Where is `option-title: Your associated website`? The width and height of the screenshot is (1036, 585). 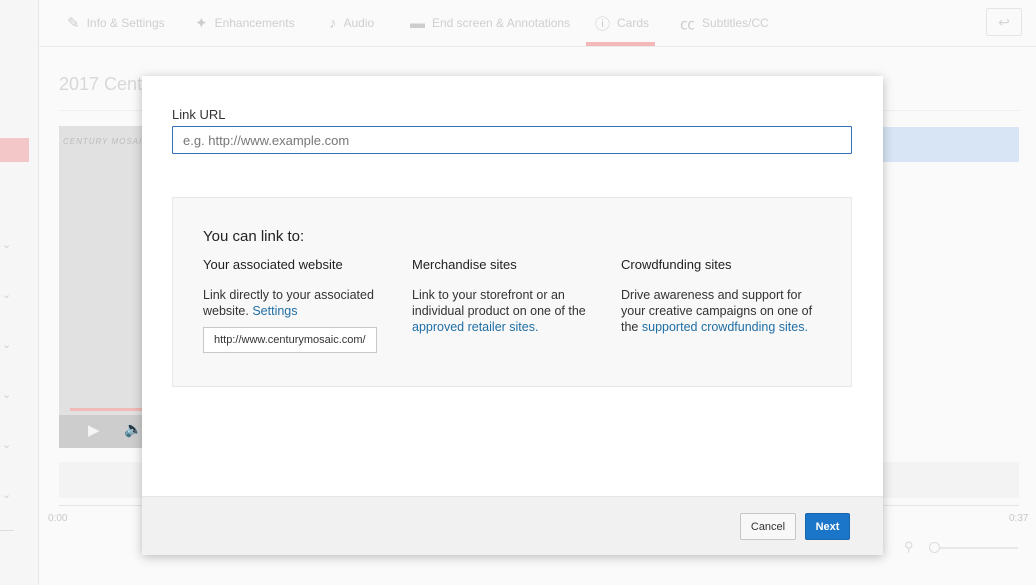 option-title: Your associated website is located at coordinates (273, 264).